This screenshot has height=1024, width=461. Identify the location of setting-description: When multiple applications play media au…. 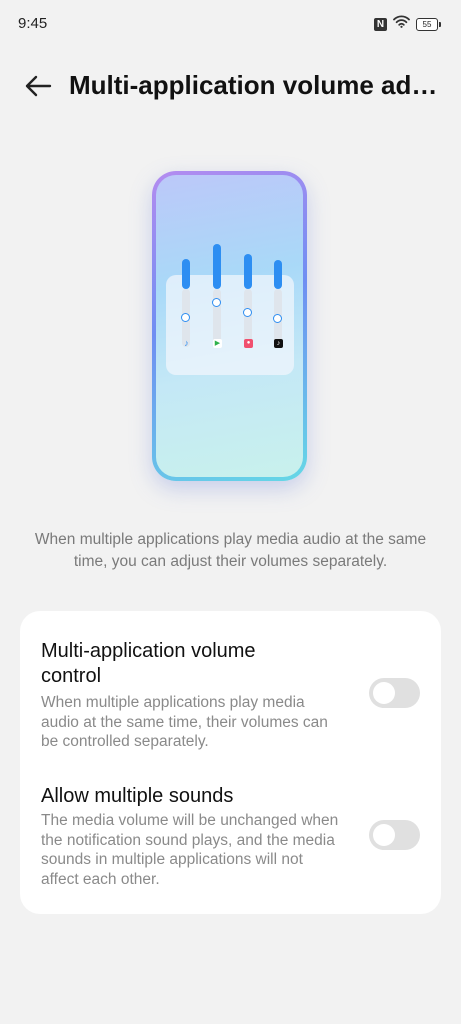
(184, 722).